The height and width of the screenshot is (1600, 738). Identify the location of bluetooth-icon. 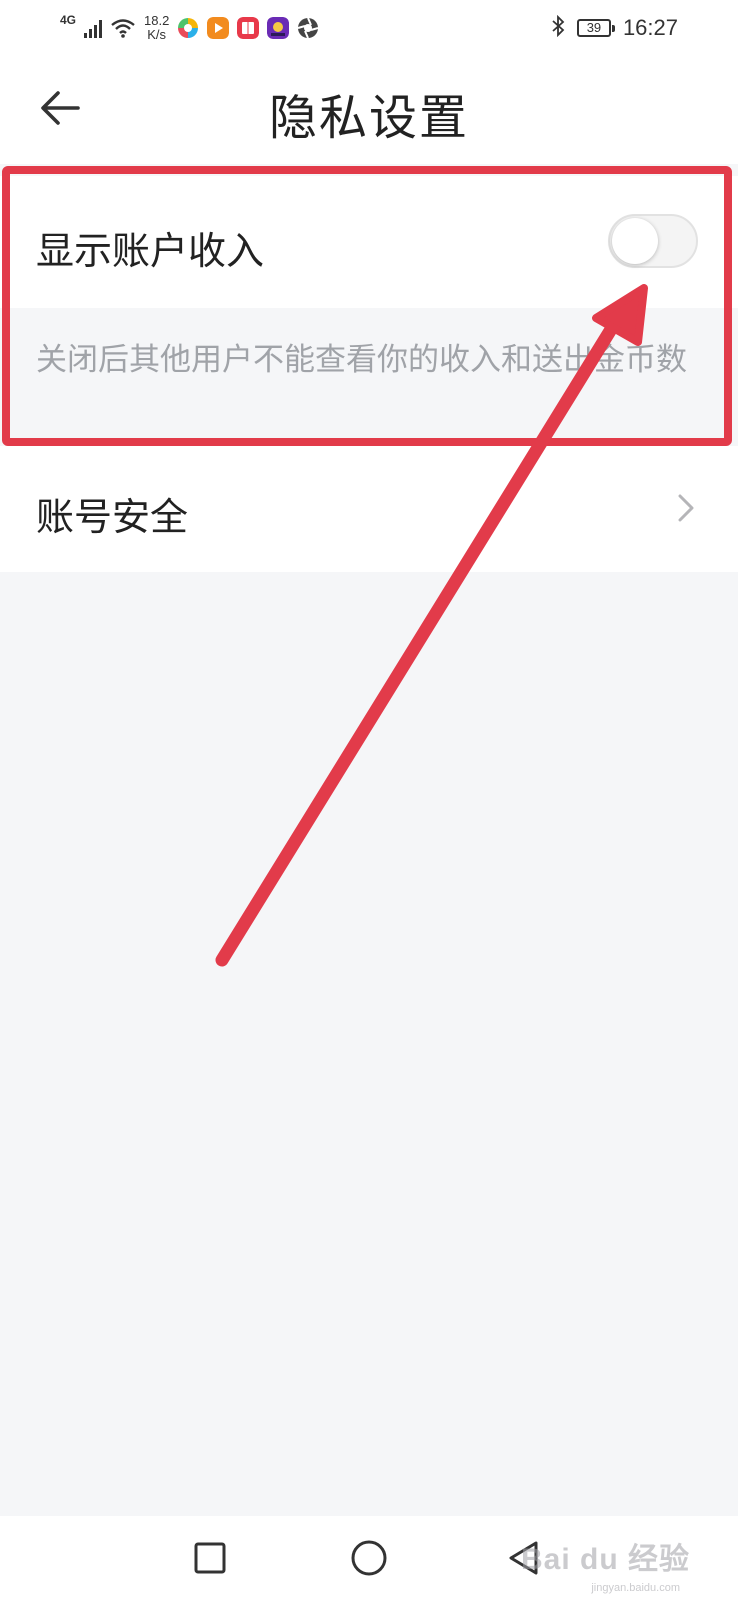
(558, 28).